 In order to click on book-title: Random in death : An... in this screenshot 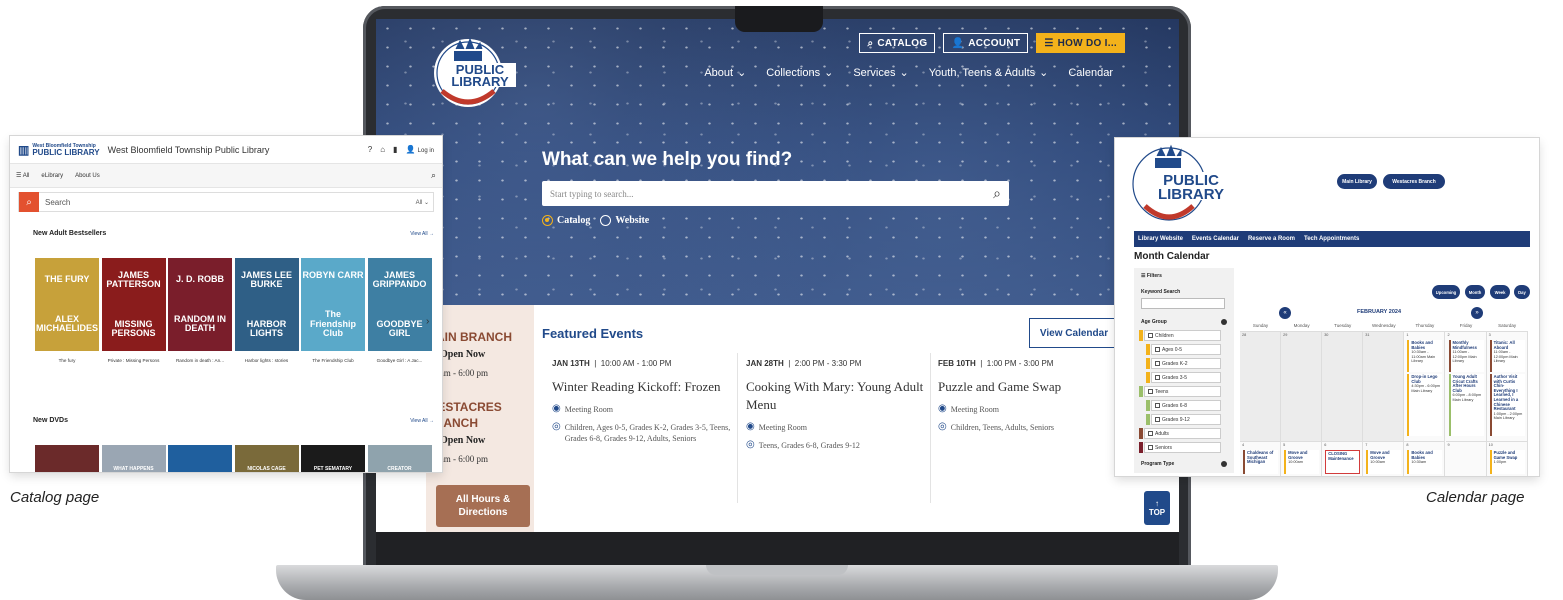, I will do `click(200, 361)`.